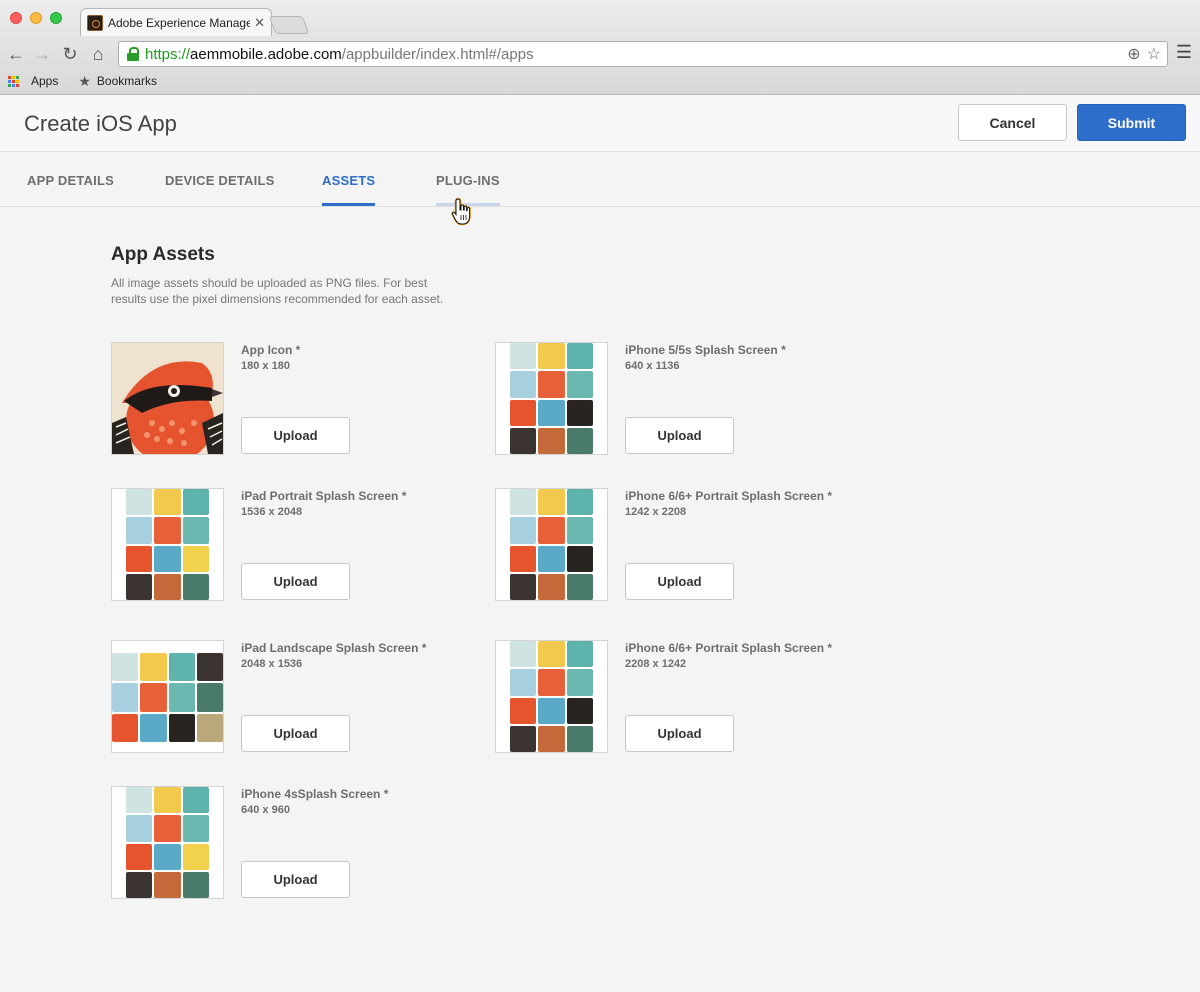  Describe the element at coordinates (461, 211) in the screenshot. I see `hand-cursor-icon` at that location.